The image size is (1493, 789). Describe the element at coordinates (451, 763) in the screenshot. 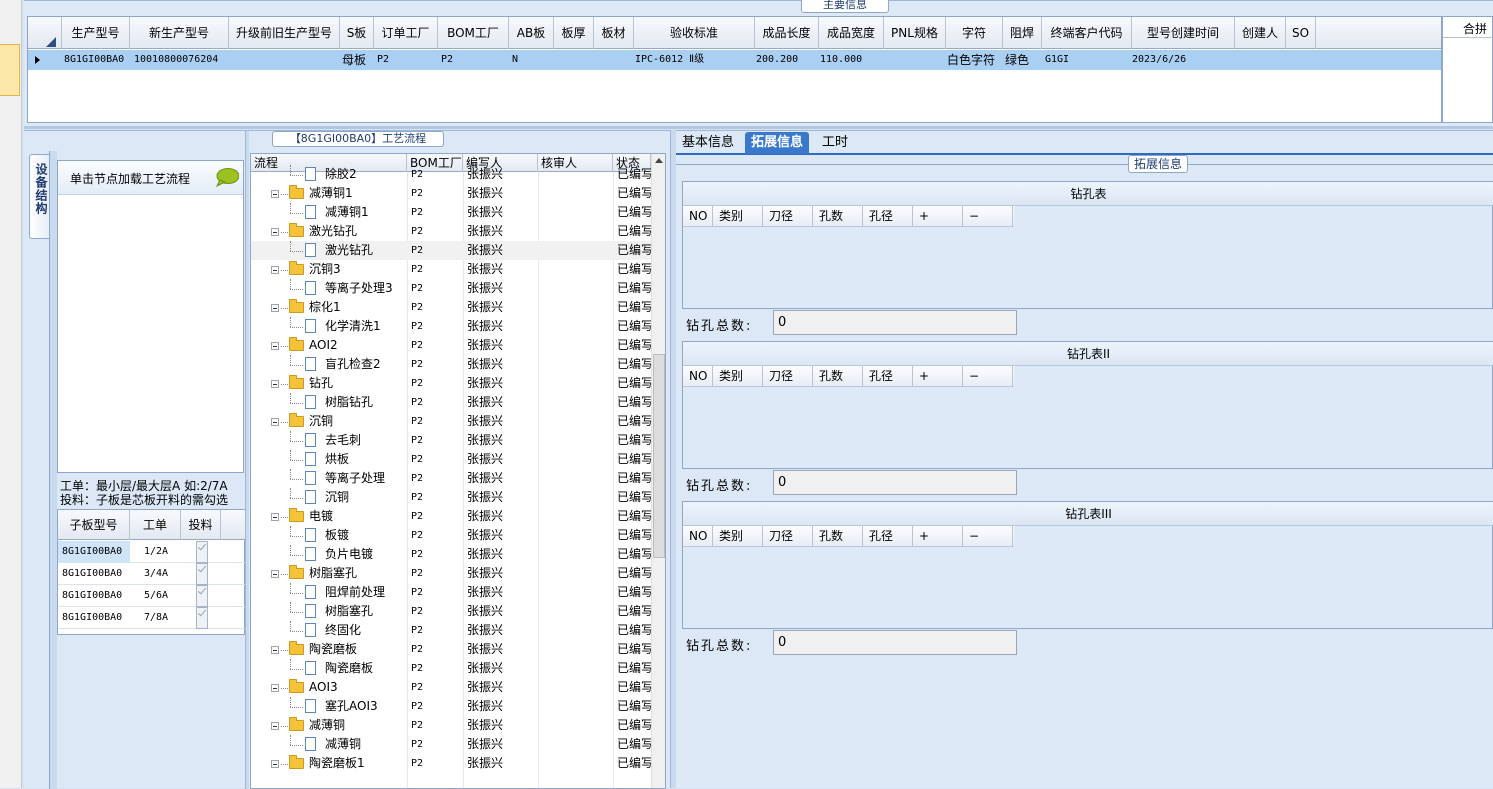

I see `tree-row: 陶瓷磨板1 P2 张振兴 已编写` at that location.